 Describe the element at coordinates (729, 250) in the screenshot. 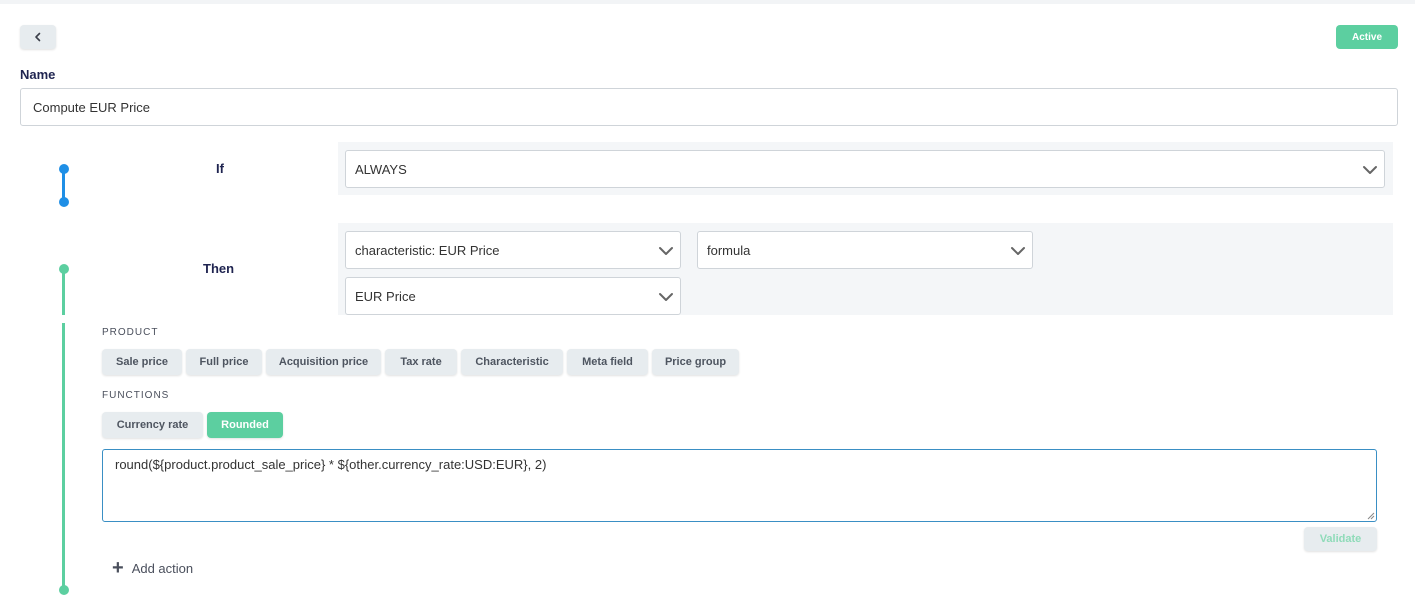

I see `mode-select-value: formula` at that location.